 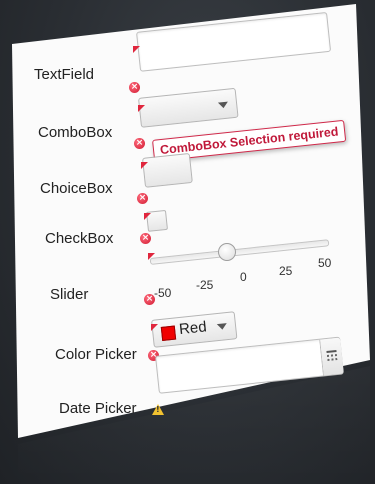 I want to click on slider-tick-label: -50, so click(x=163, y=293).